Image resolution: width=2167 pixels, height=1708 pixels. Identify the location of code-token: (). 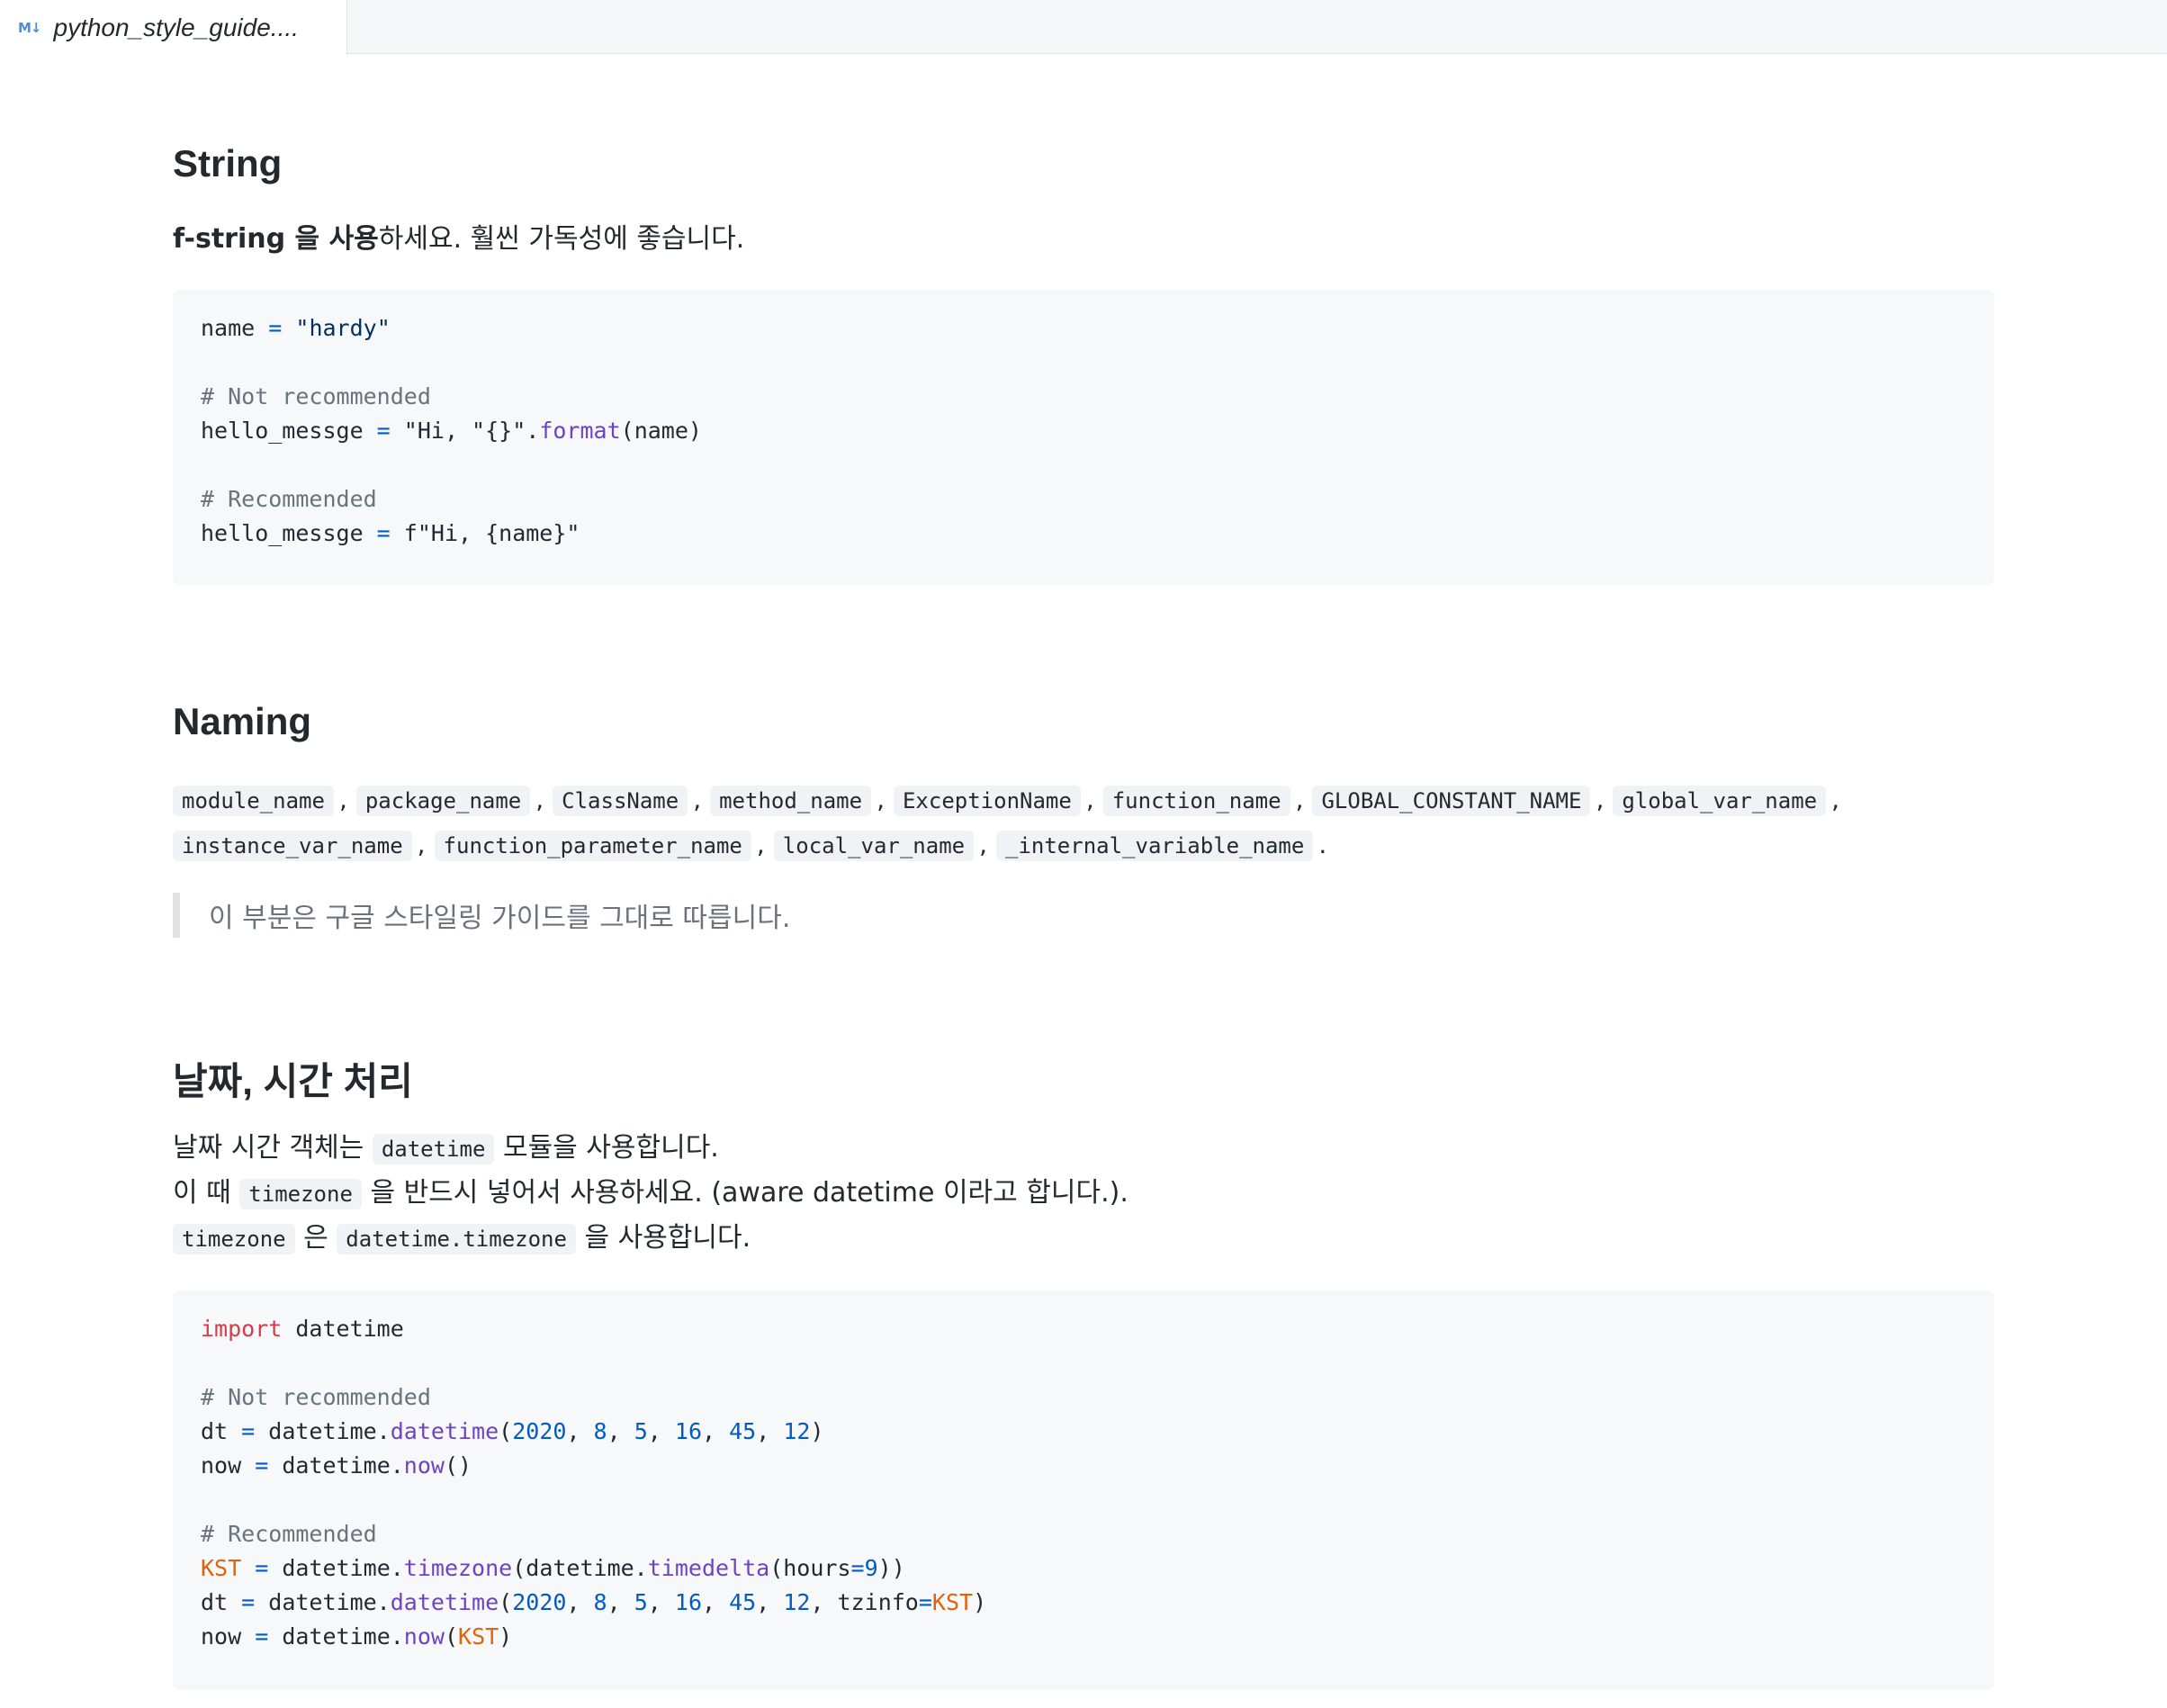
(458, 1465).